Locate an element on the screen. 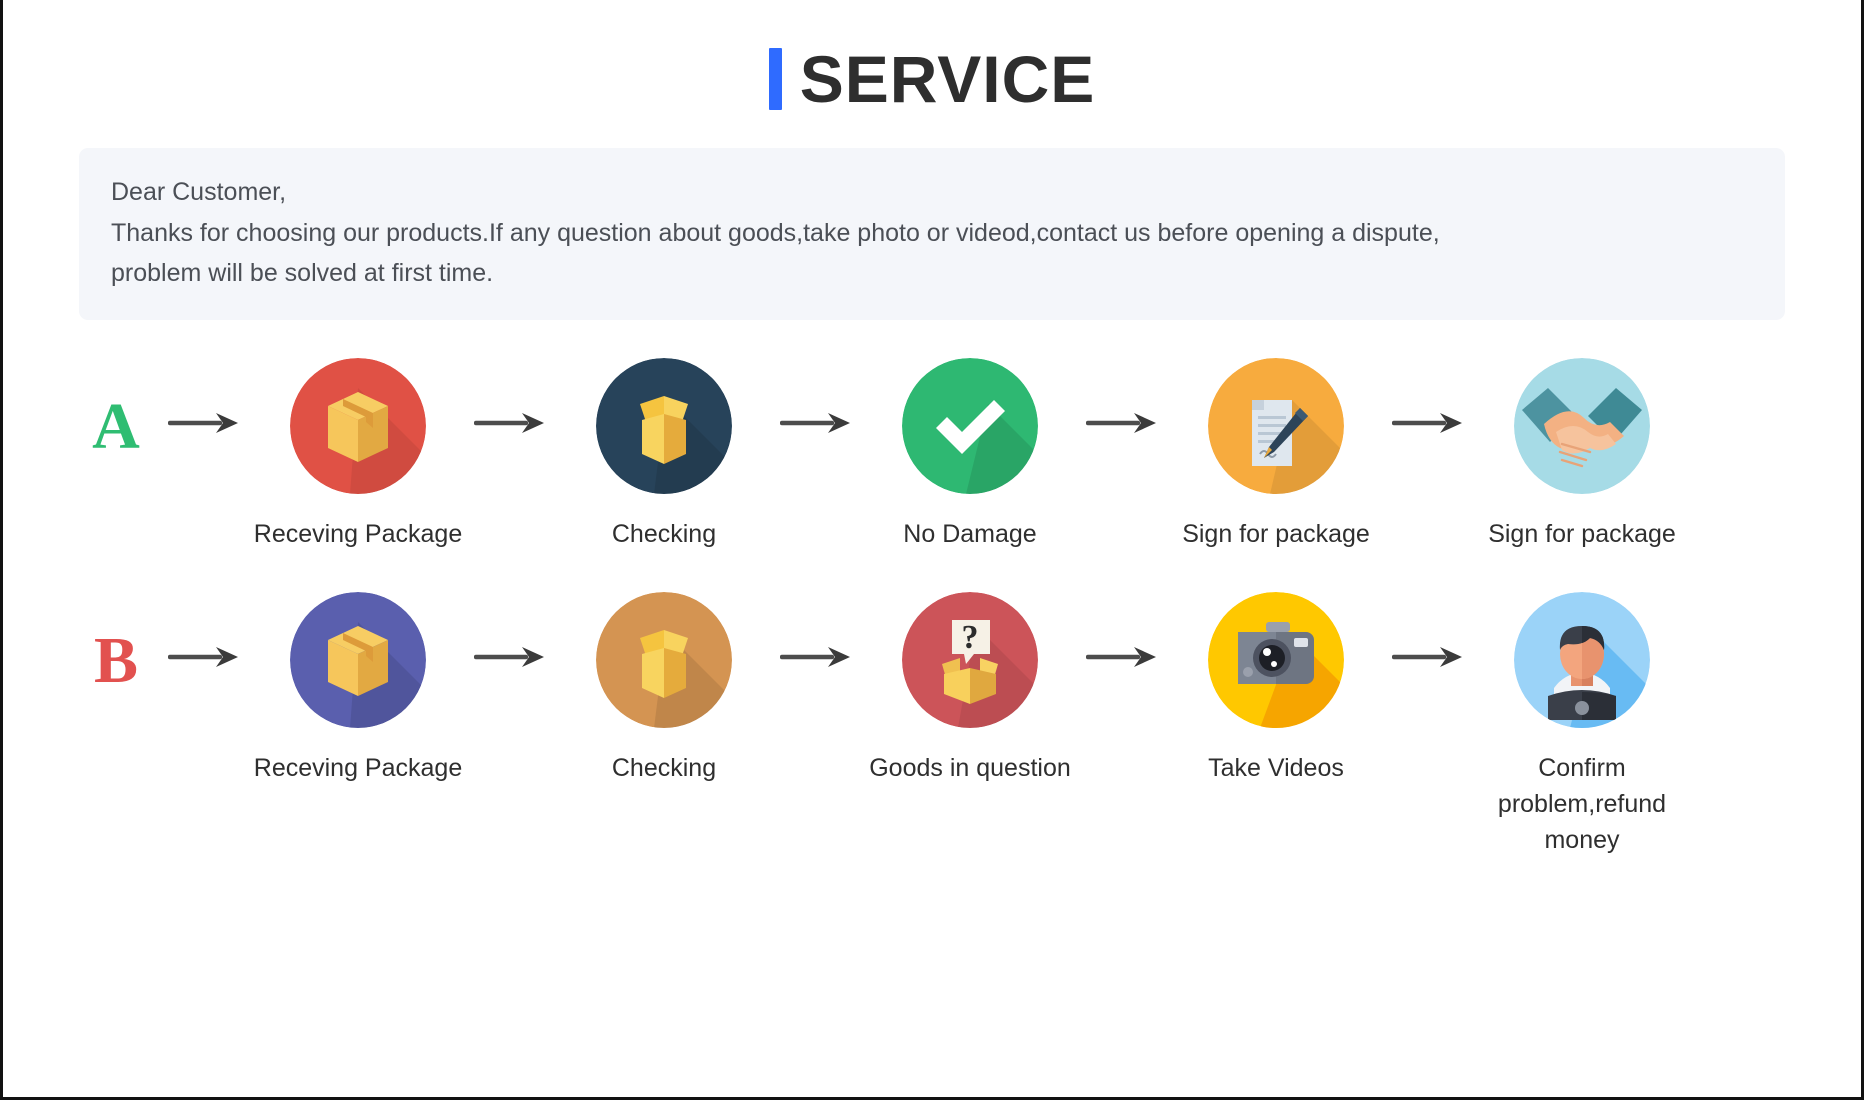 This screenshot has height=1100, width=1864. camera-icon is located at coordinates (1276, 659).